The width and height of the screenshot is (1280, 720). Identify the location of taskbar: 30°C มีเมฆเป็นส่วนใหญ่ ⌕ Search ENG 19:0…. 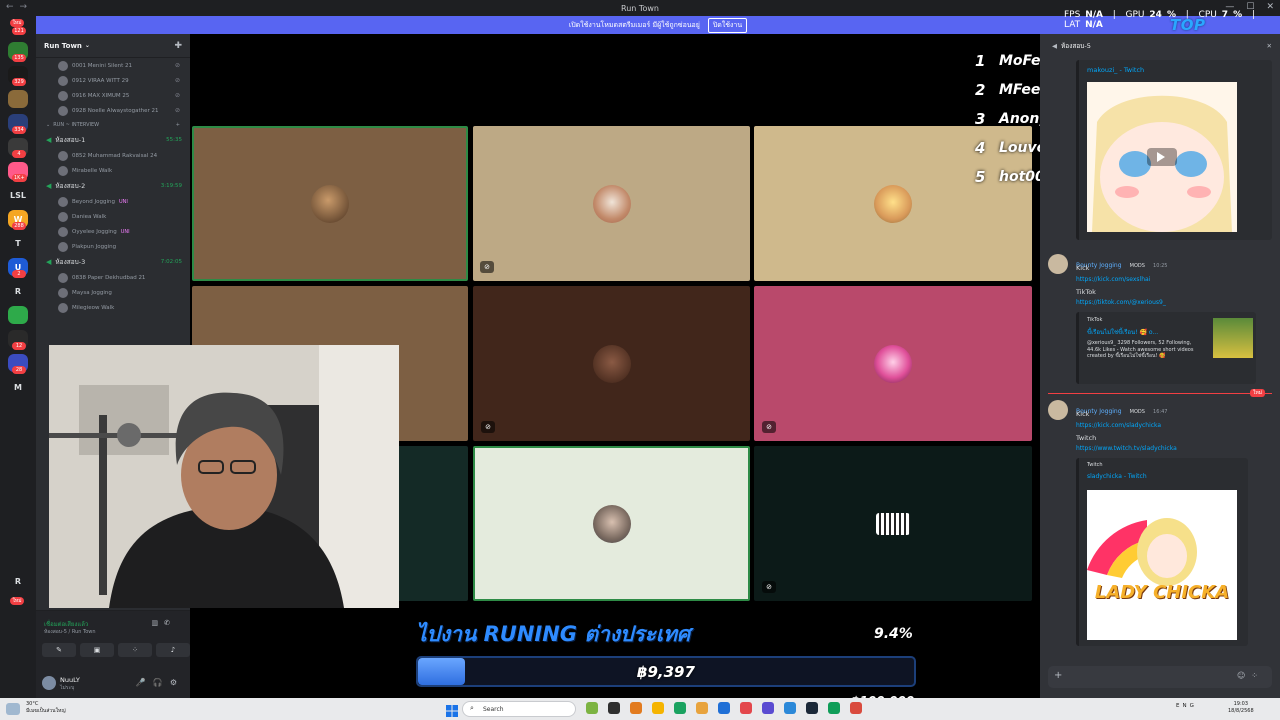
(640, 709).